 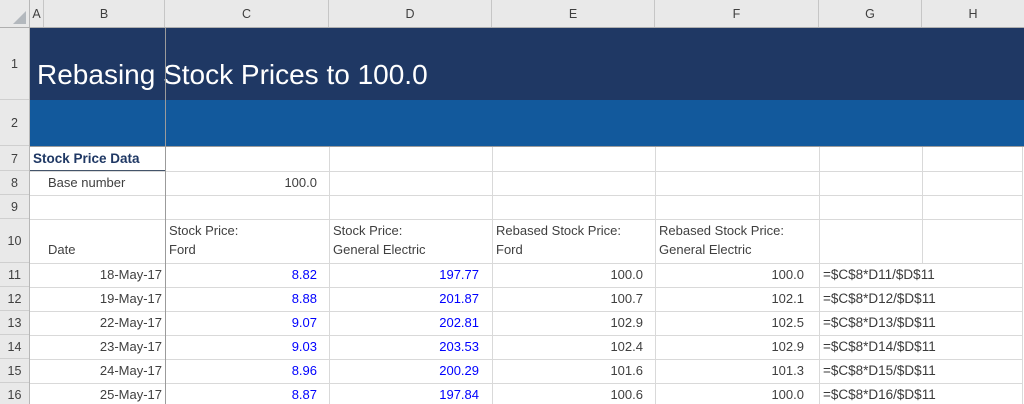 What do you see at coordinates (573, 323) in the screenshot?
I see `cell-rebased-ford: 102.9` at bounding box center [573, 323].